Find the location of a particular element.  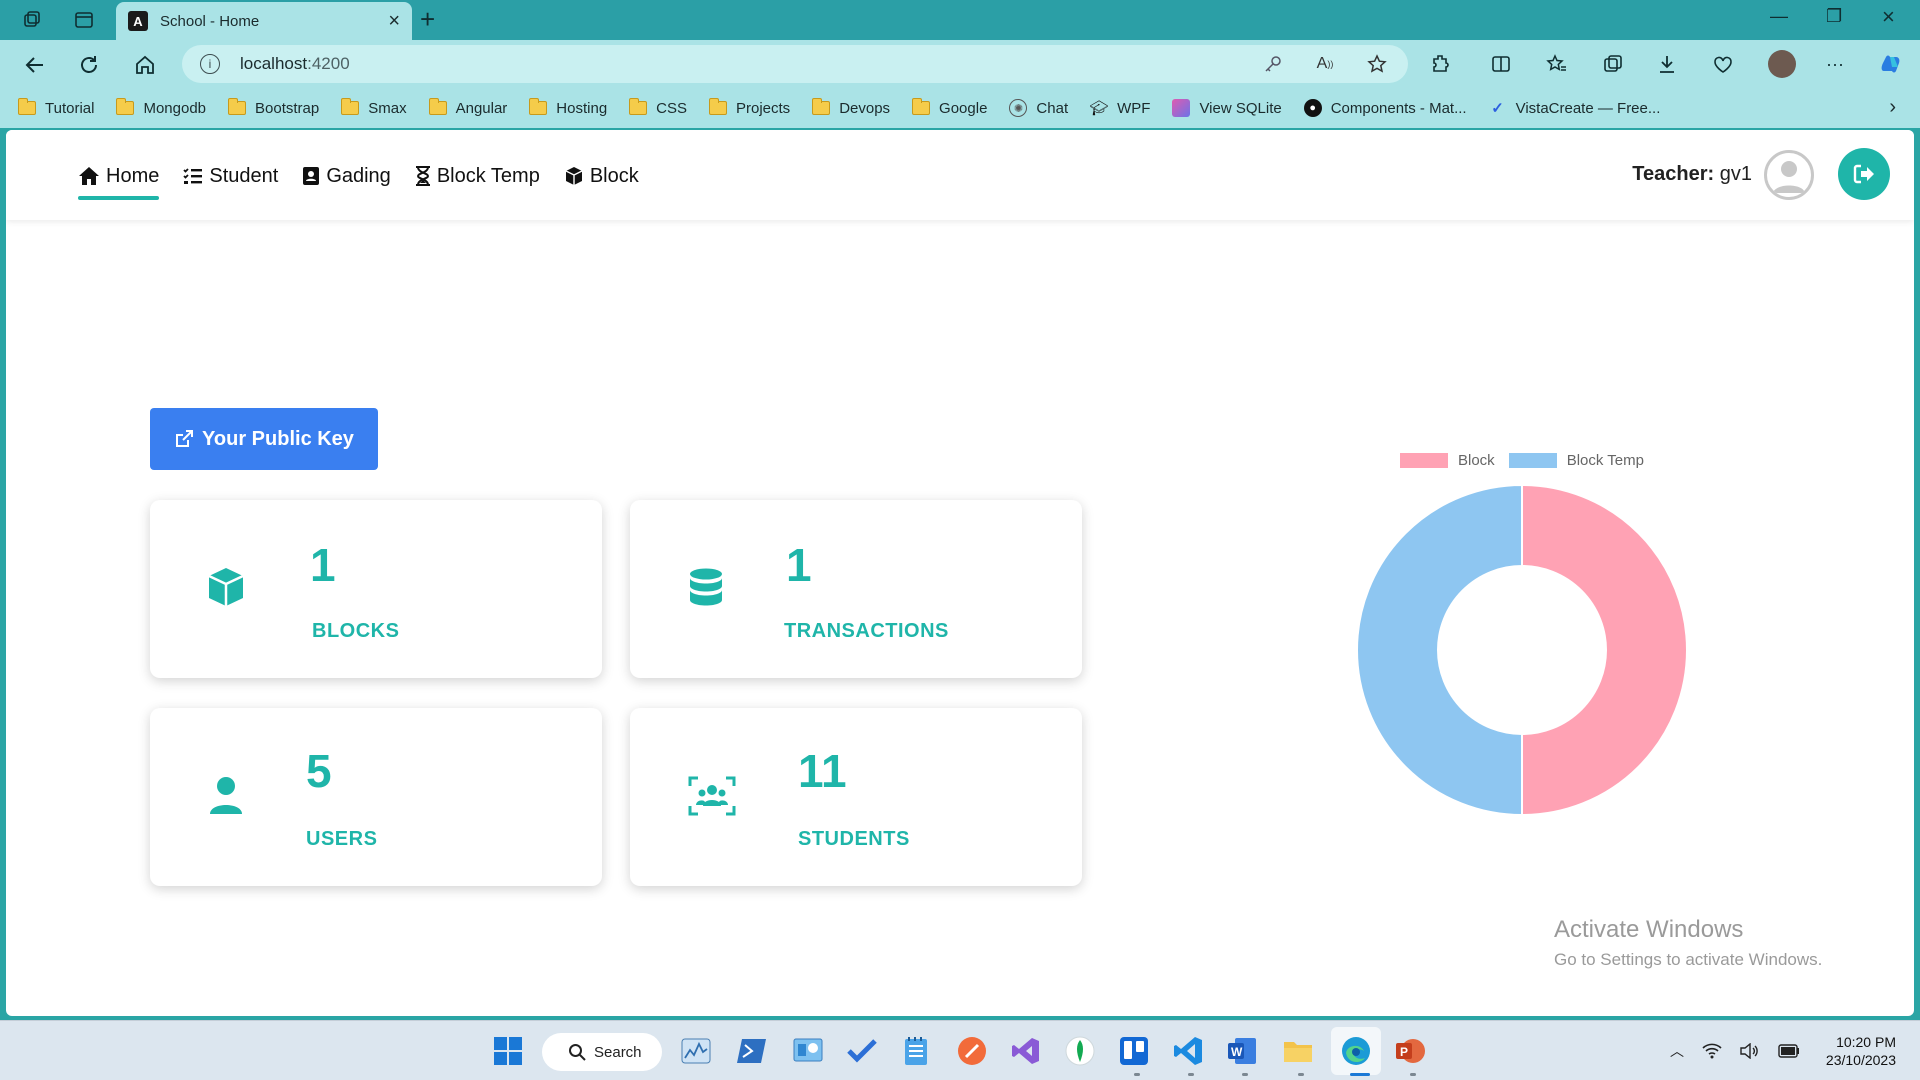

bookmark-projects: Projects is located at coordinates (749, 107).